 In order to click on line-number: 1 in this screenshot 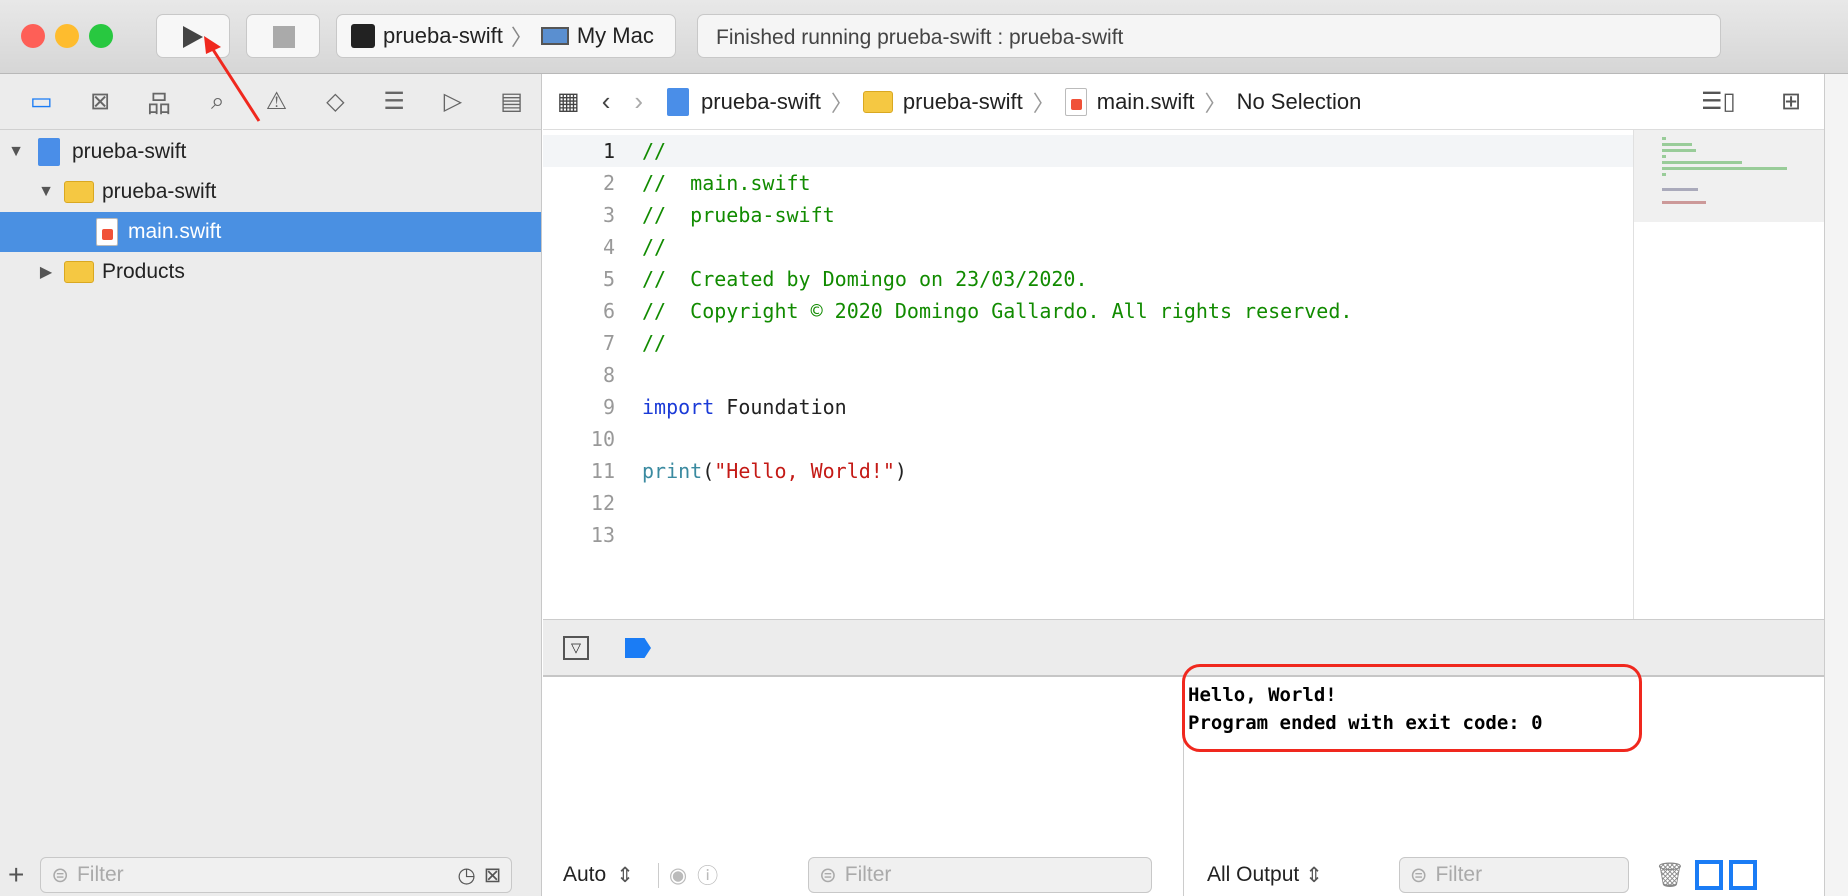, I will do `click(608, 151)`.